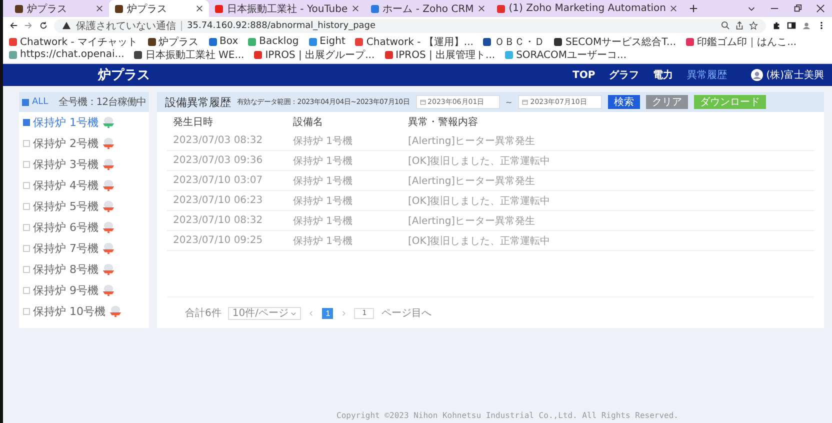  Describe the element at coordinates (427, 8) in the screenshot. I see `browser-tab: ホーム - Zoho CRM` at that location.